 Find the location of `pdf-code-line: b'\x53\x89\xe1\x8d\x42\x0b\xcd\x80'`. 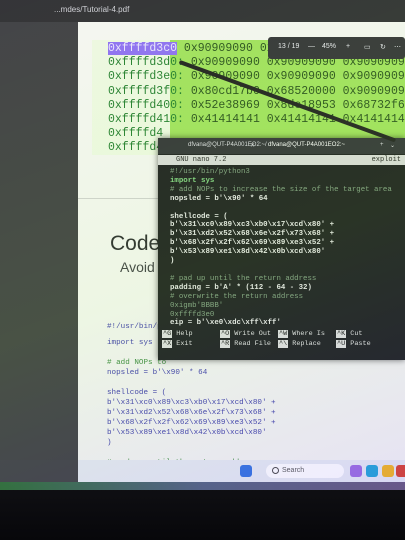

pdf-code-line: b'\x53\x89\xe1\x8d\x42\x0b\xcd\x80' is located at coordinates (187, 433).